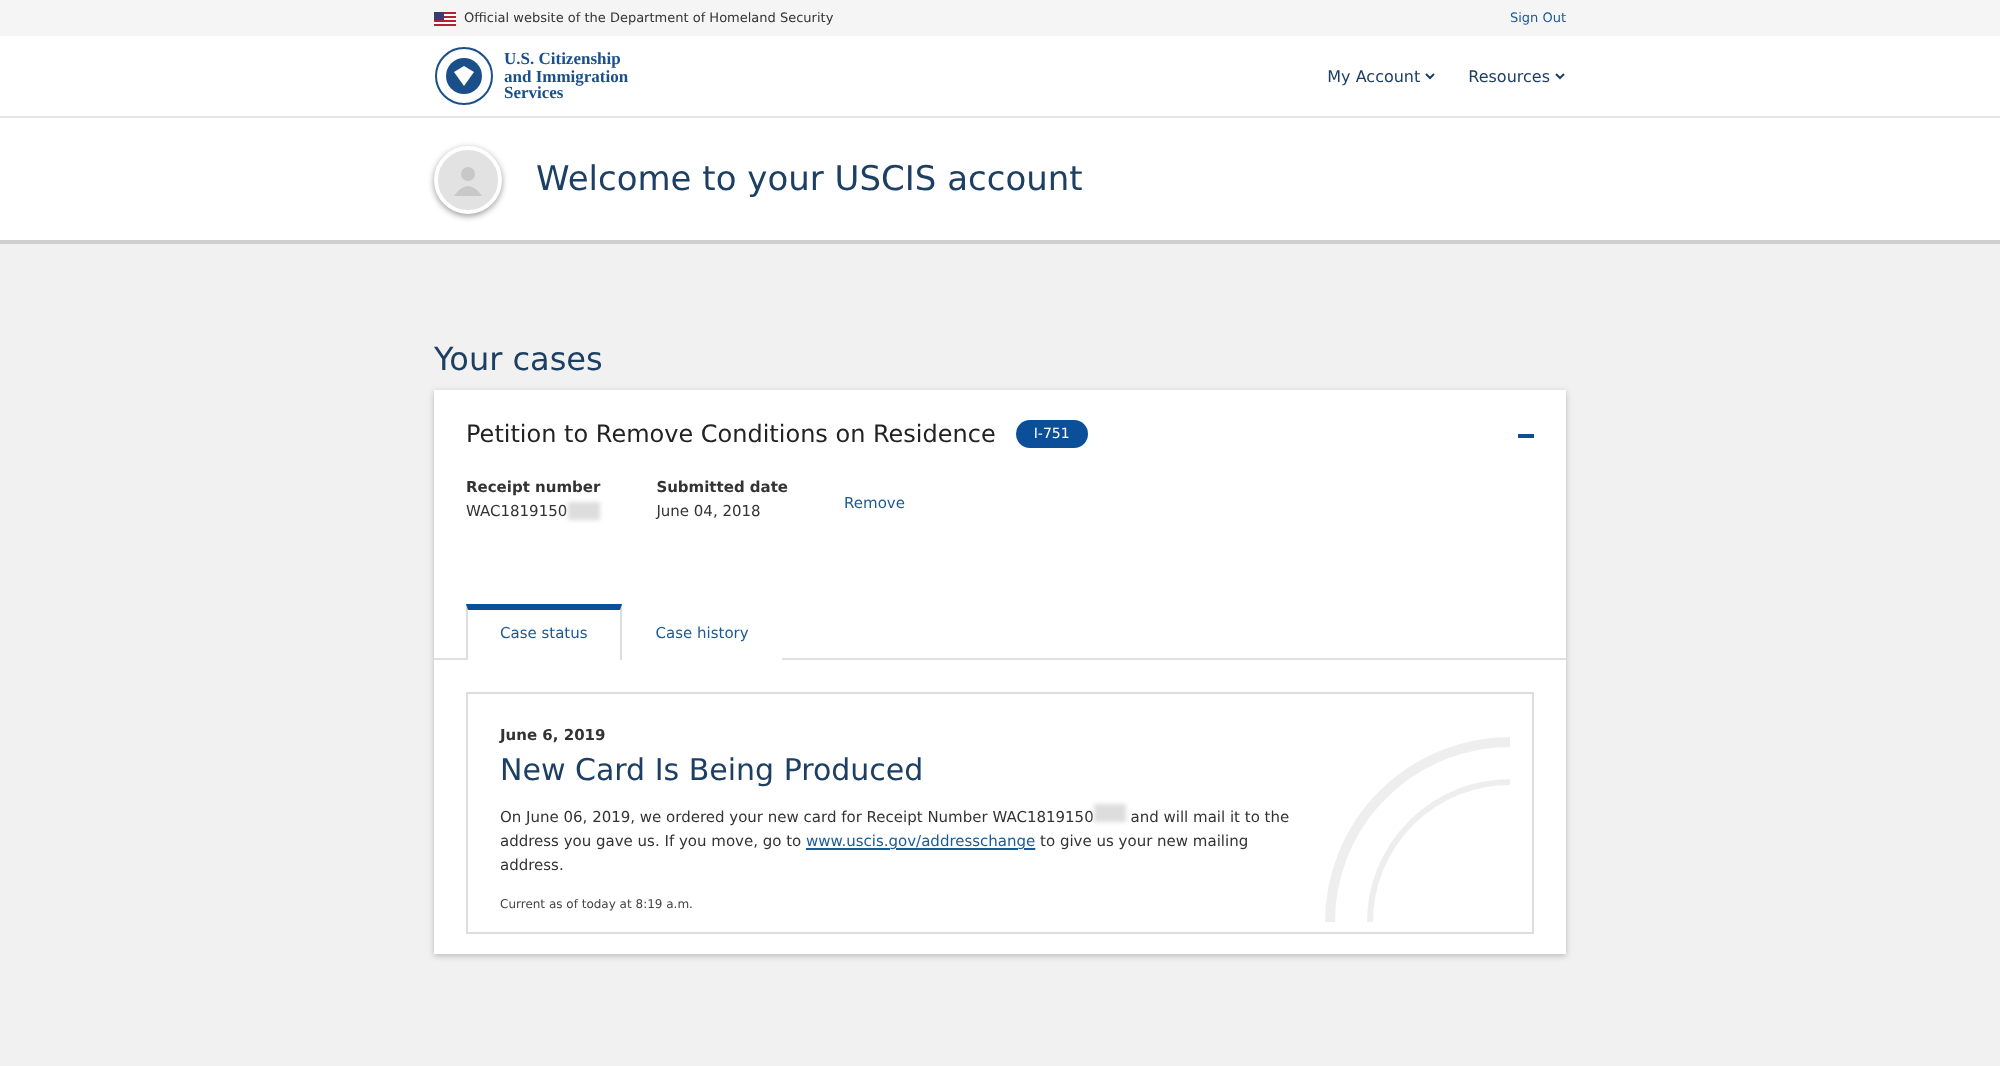 This screenshot has height=1066, width=2000. I want to click on flag-icon, so click(445, 18).